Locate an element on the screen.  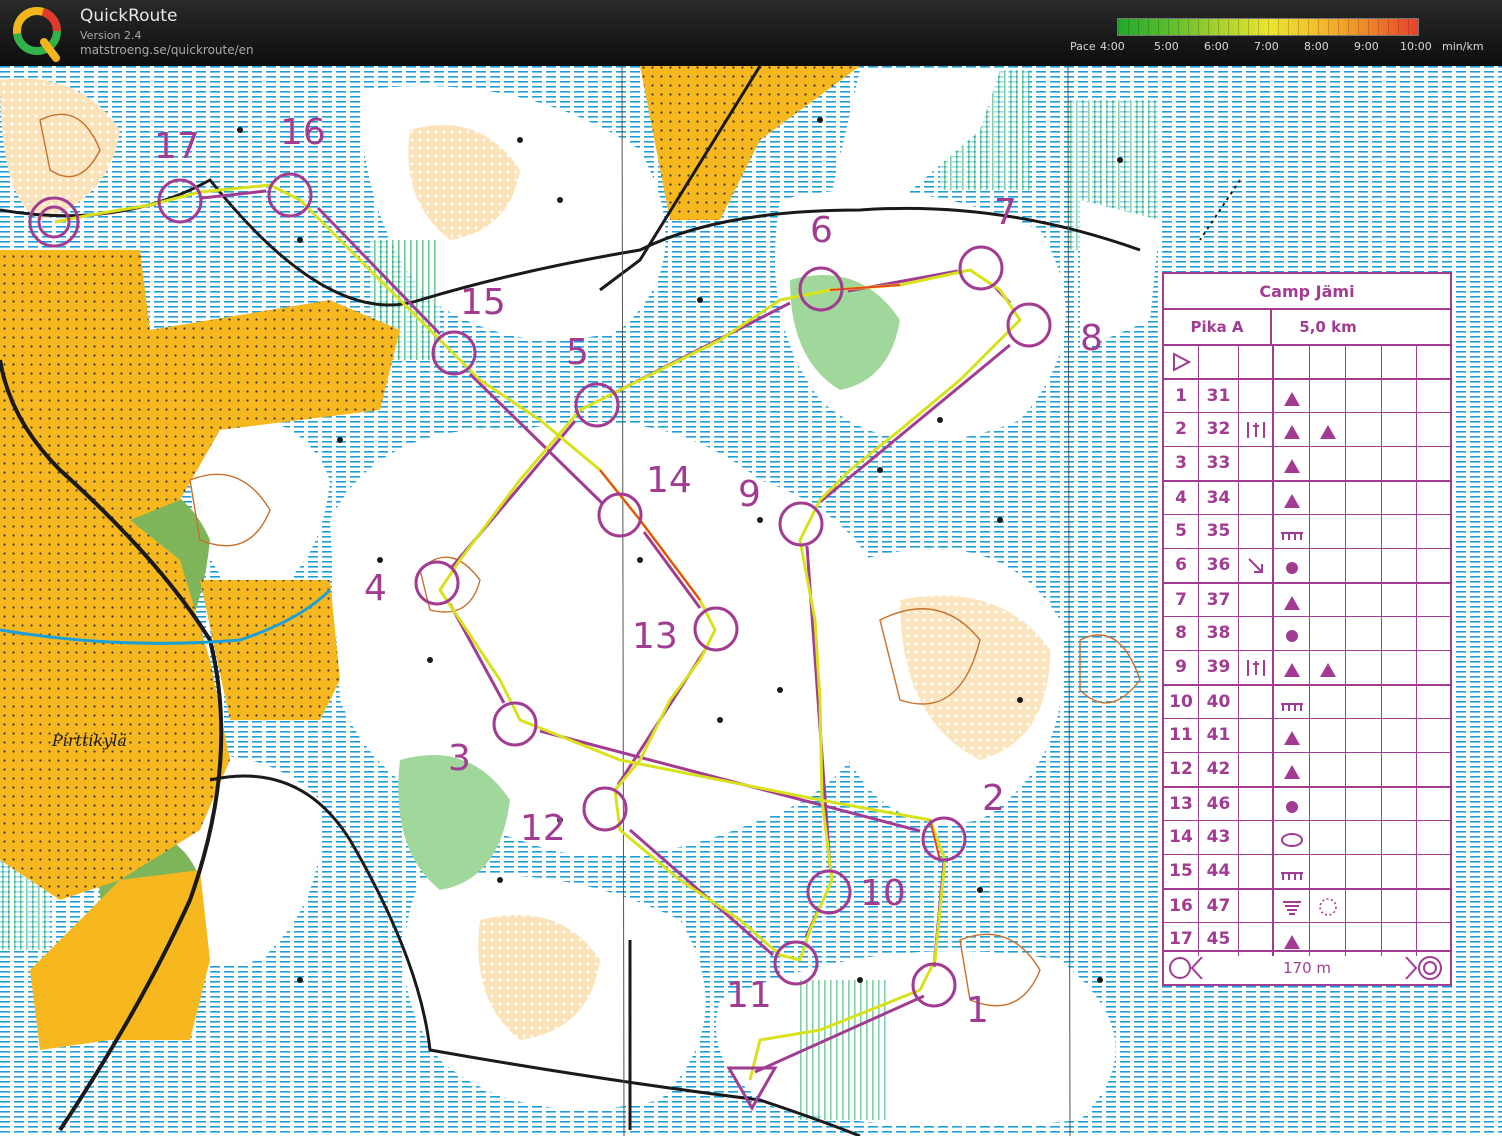
pace-unit: min/km is located at coordinates (1463, 46).